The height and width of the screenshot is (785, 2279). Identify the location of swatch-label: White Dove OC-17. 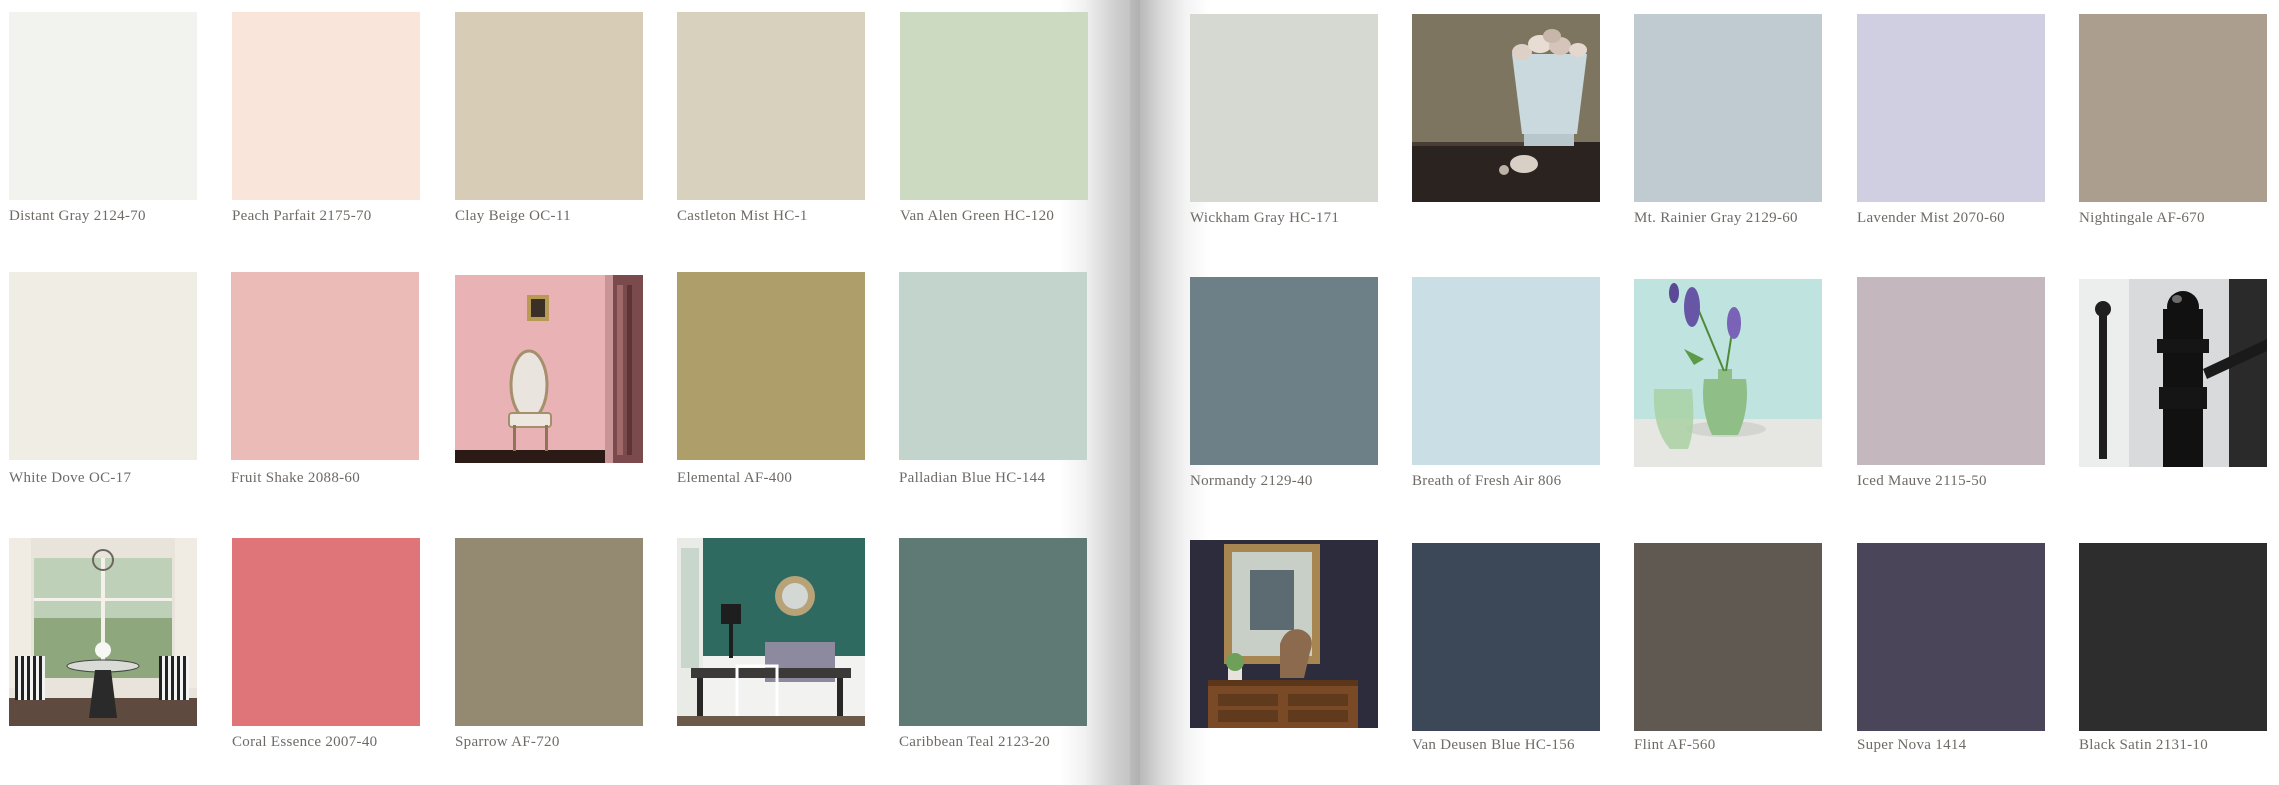
(70, 478).